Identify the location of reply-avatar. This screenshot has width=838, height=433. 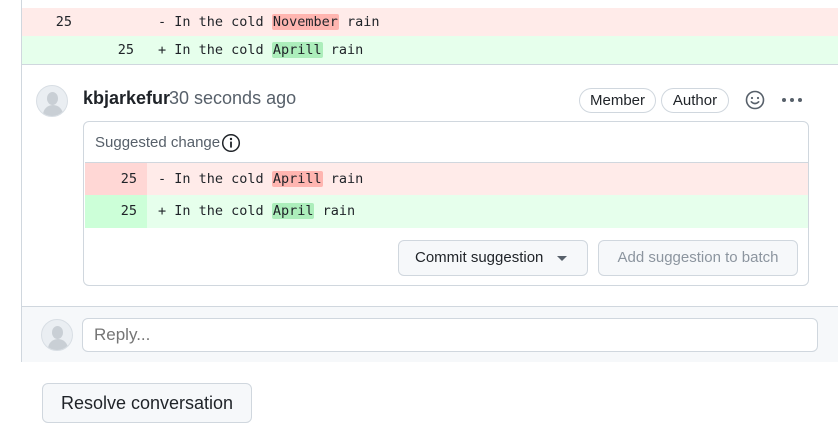
(57, 335).